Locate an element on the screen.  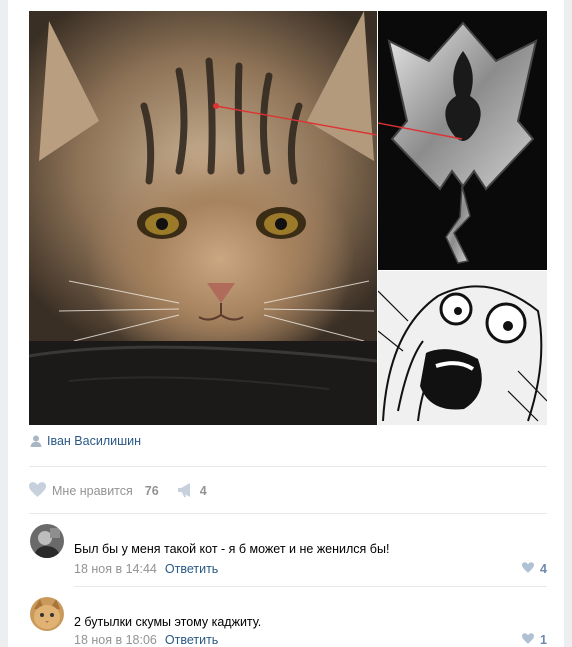
post-actions: Мне нравится 76 4 is located at coordinates (118, 491).